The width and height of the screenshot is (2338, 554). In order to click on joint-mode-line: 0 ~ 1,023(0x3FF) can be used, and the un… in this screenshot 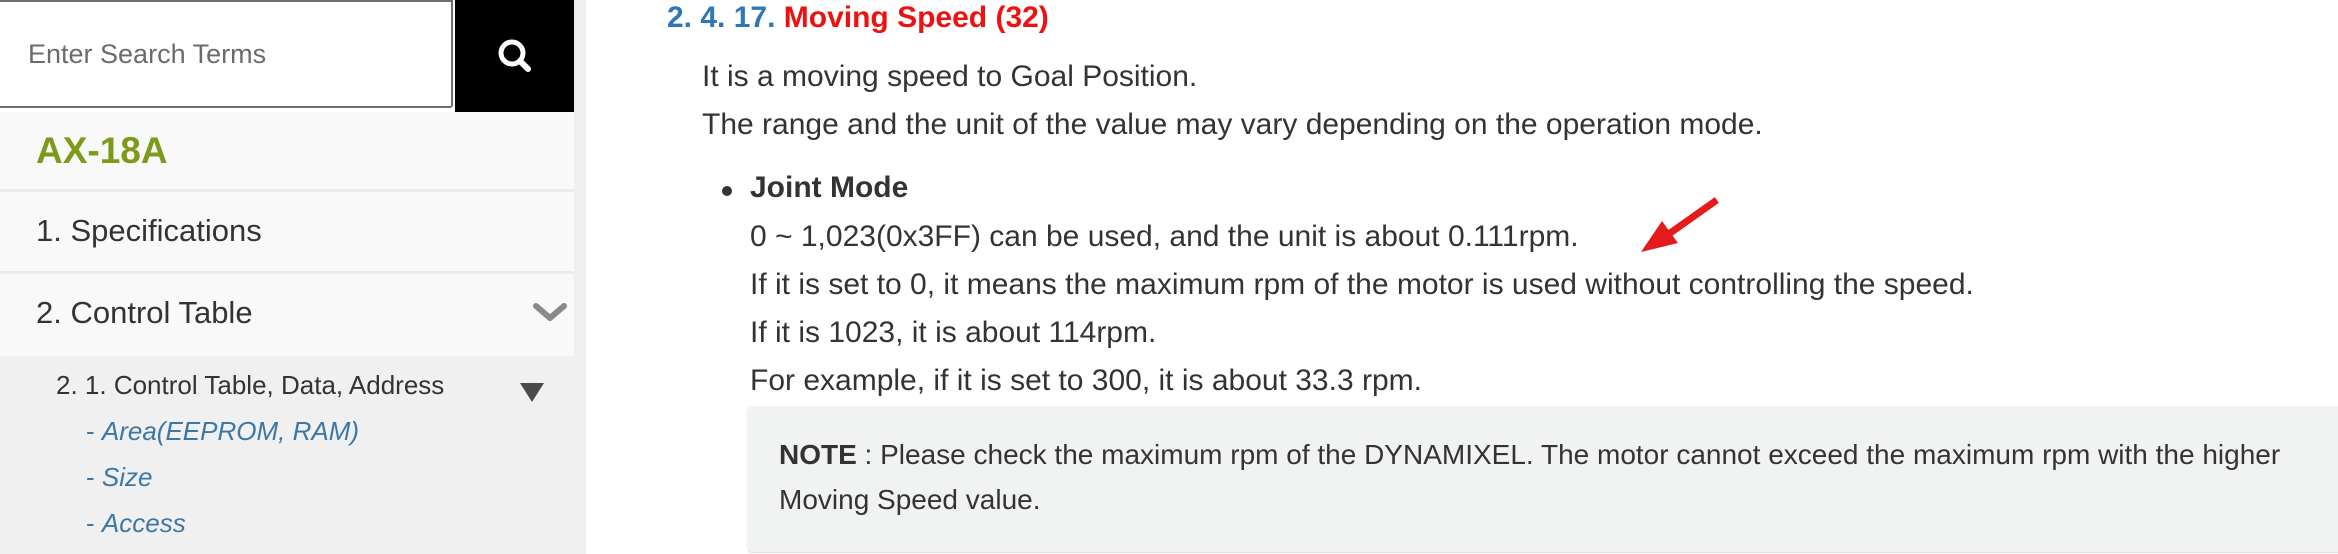, I will do `click(1164, 236)`.